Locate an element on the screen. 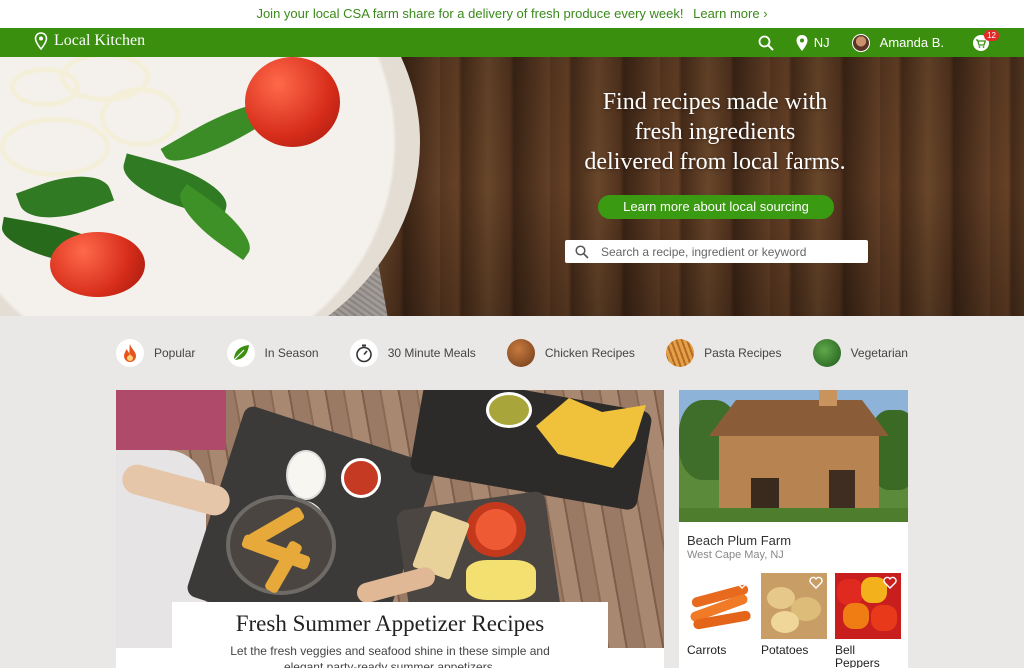  top-nav: Local Kitchen NJ Amanda B. 12 is located at coordinates (512, 42).